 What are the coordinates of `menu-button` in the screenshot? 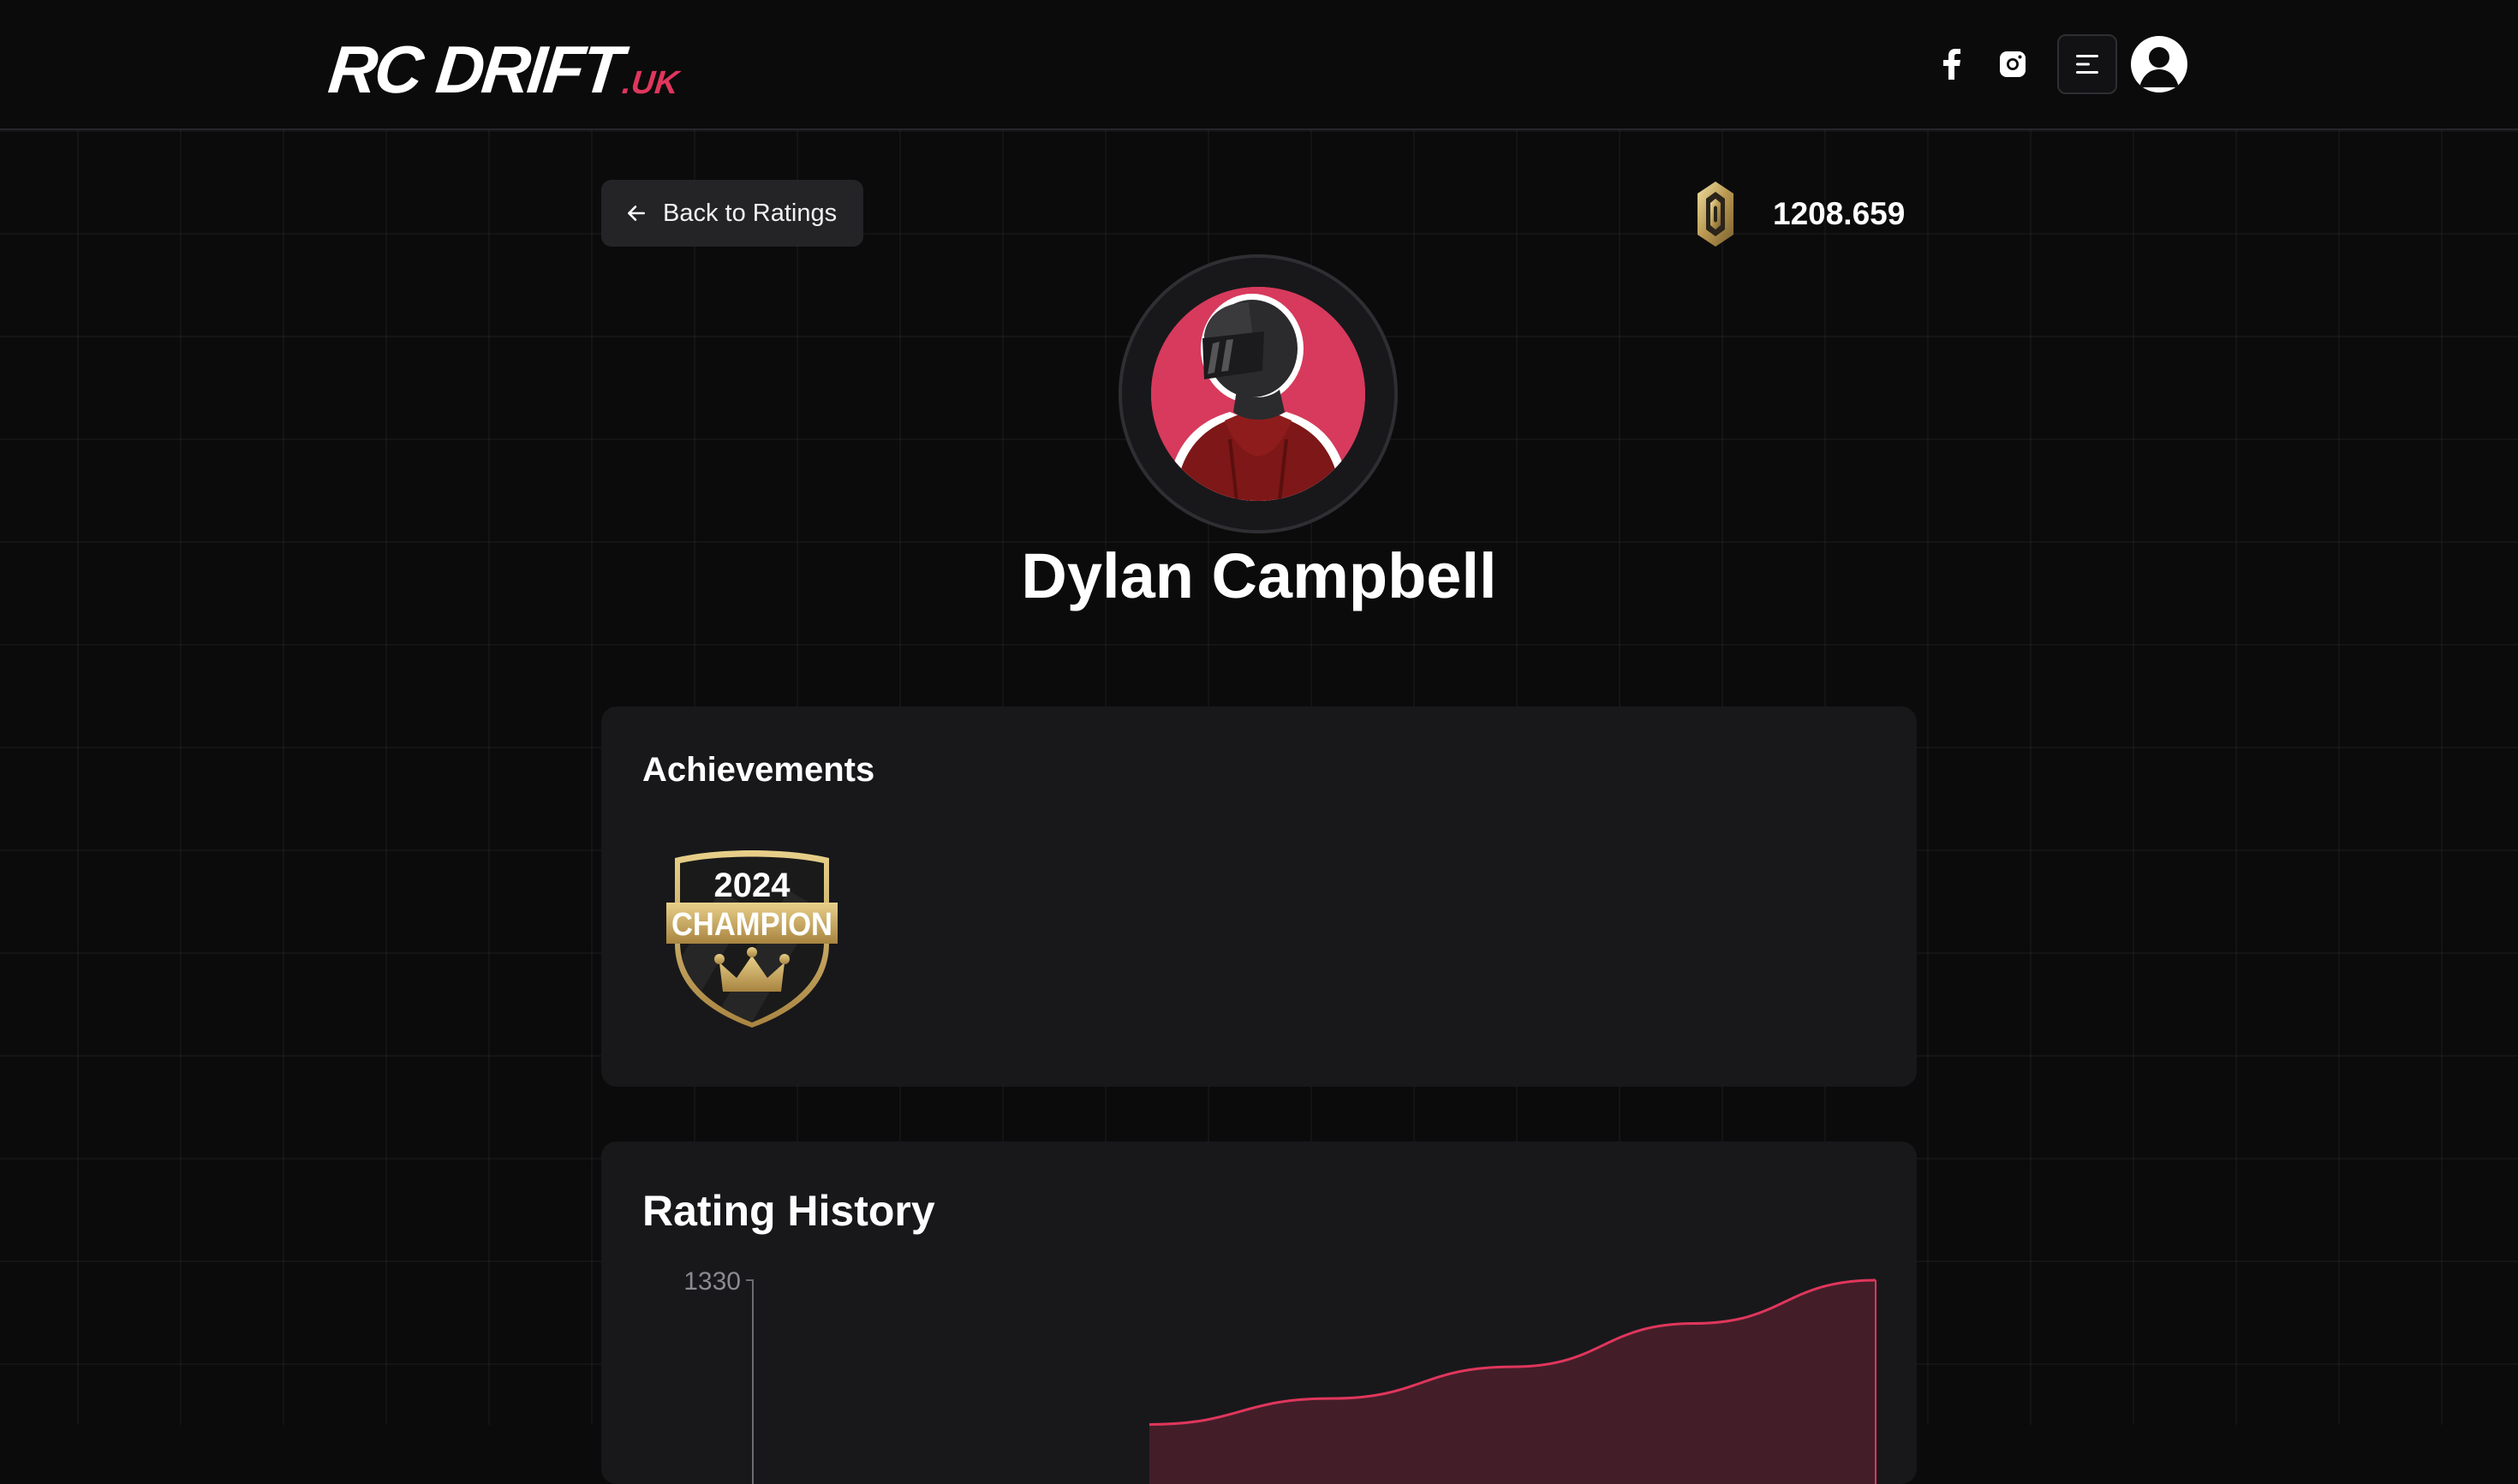 It's located at (2087, 64).